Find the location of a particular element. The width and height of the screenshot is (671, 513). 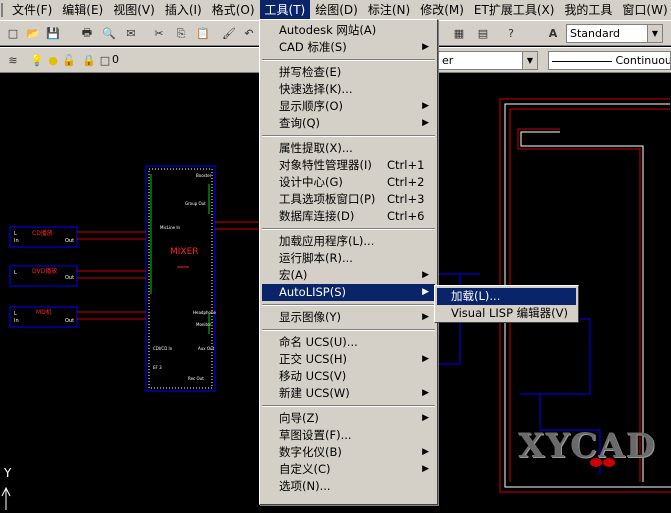

design-center-icon: ▦ is located at coordinates (459, 33).